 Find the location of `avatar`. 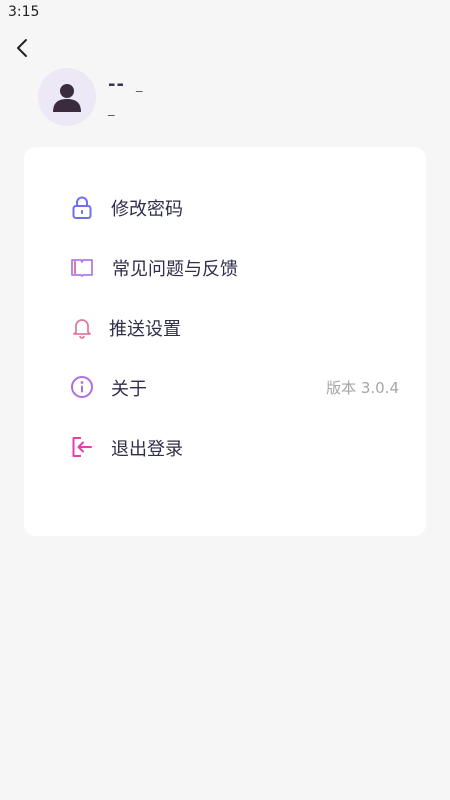

avatar is located at coordinates (67, 97).